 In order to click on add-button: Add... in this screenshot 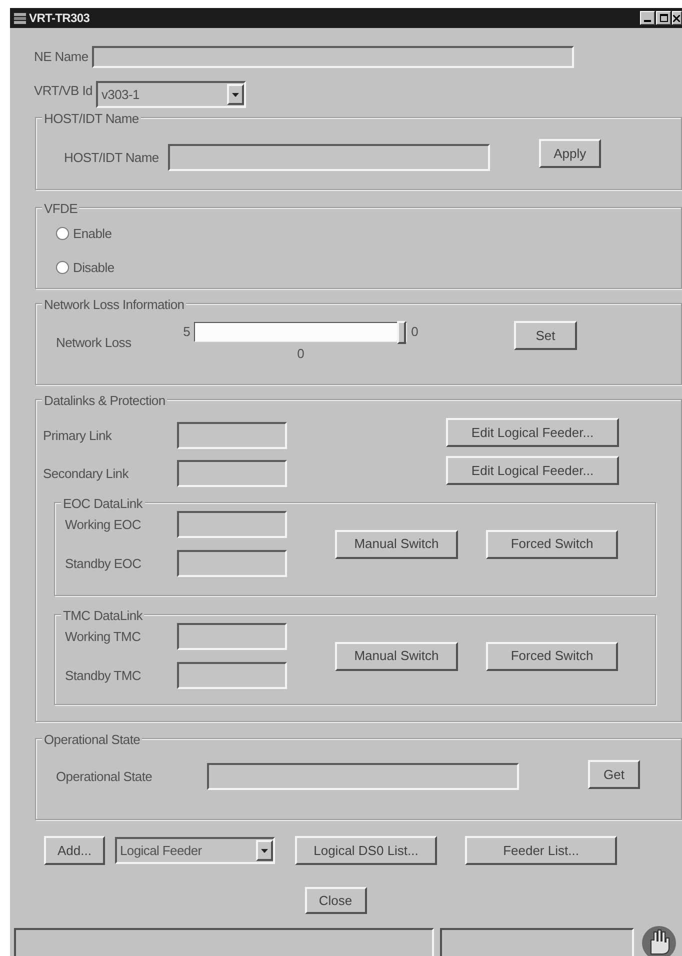, I will do `click(74, 850)`.